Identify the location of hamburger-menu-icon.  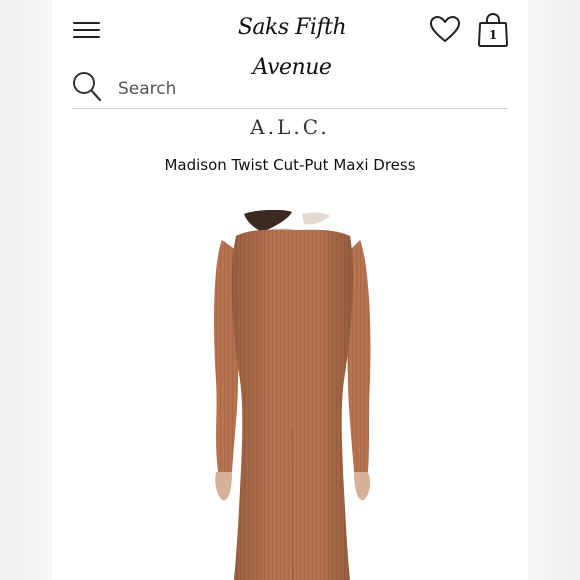
(87, 30).